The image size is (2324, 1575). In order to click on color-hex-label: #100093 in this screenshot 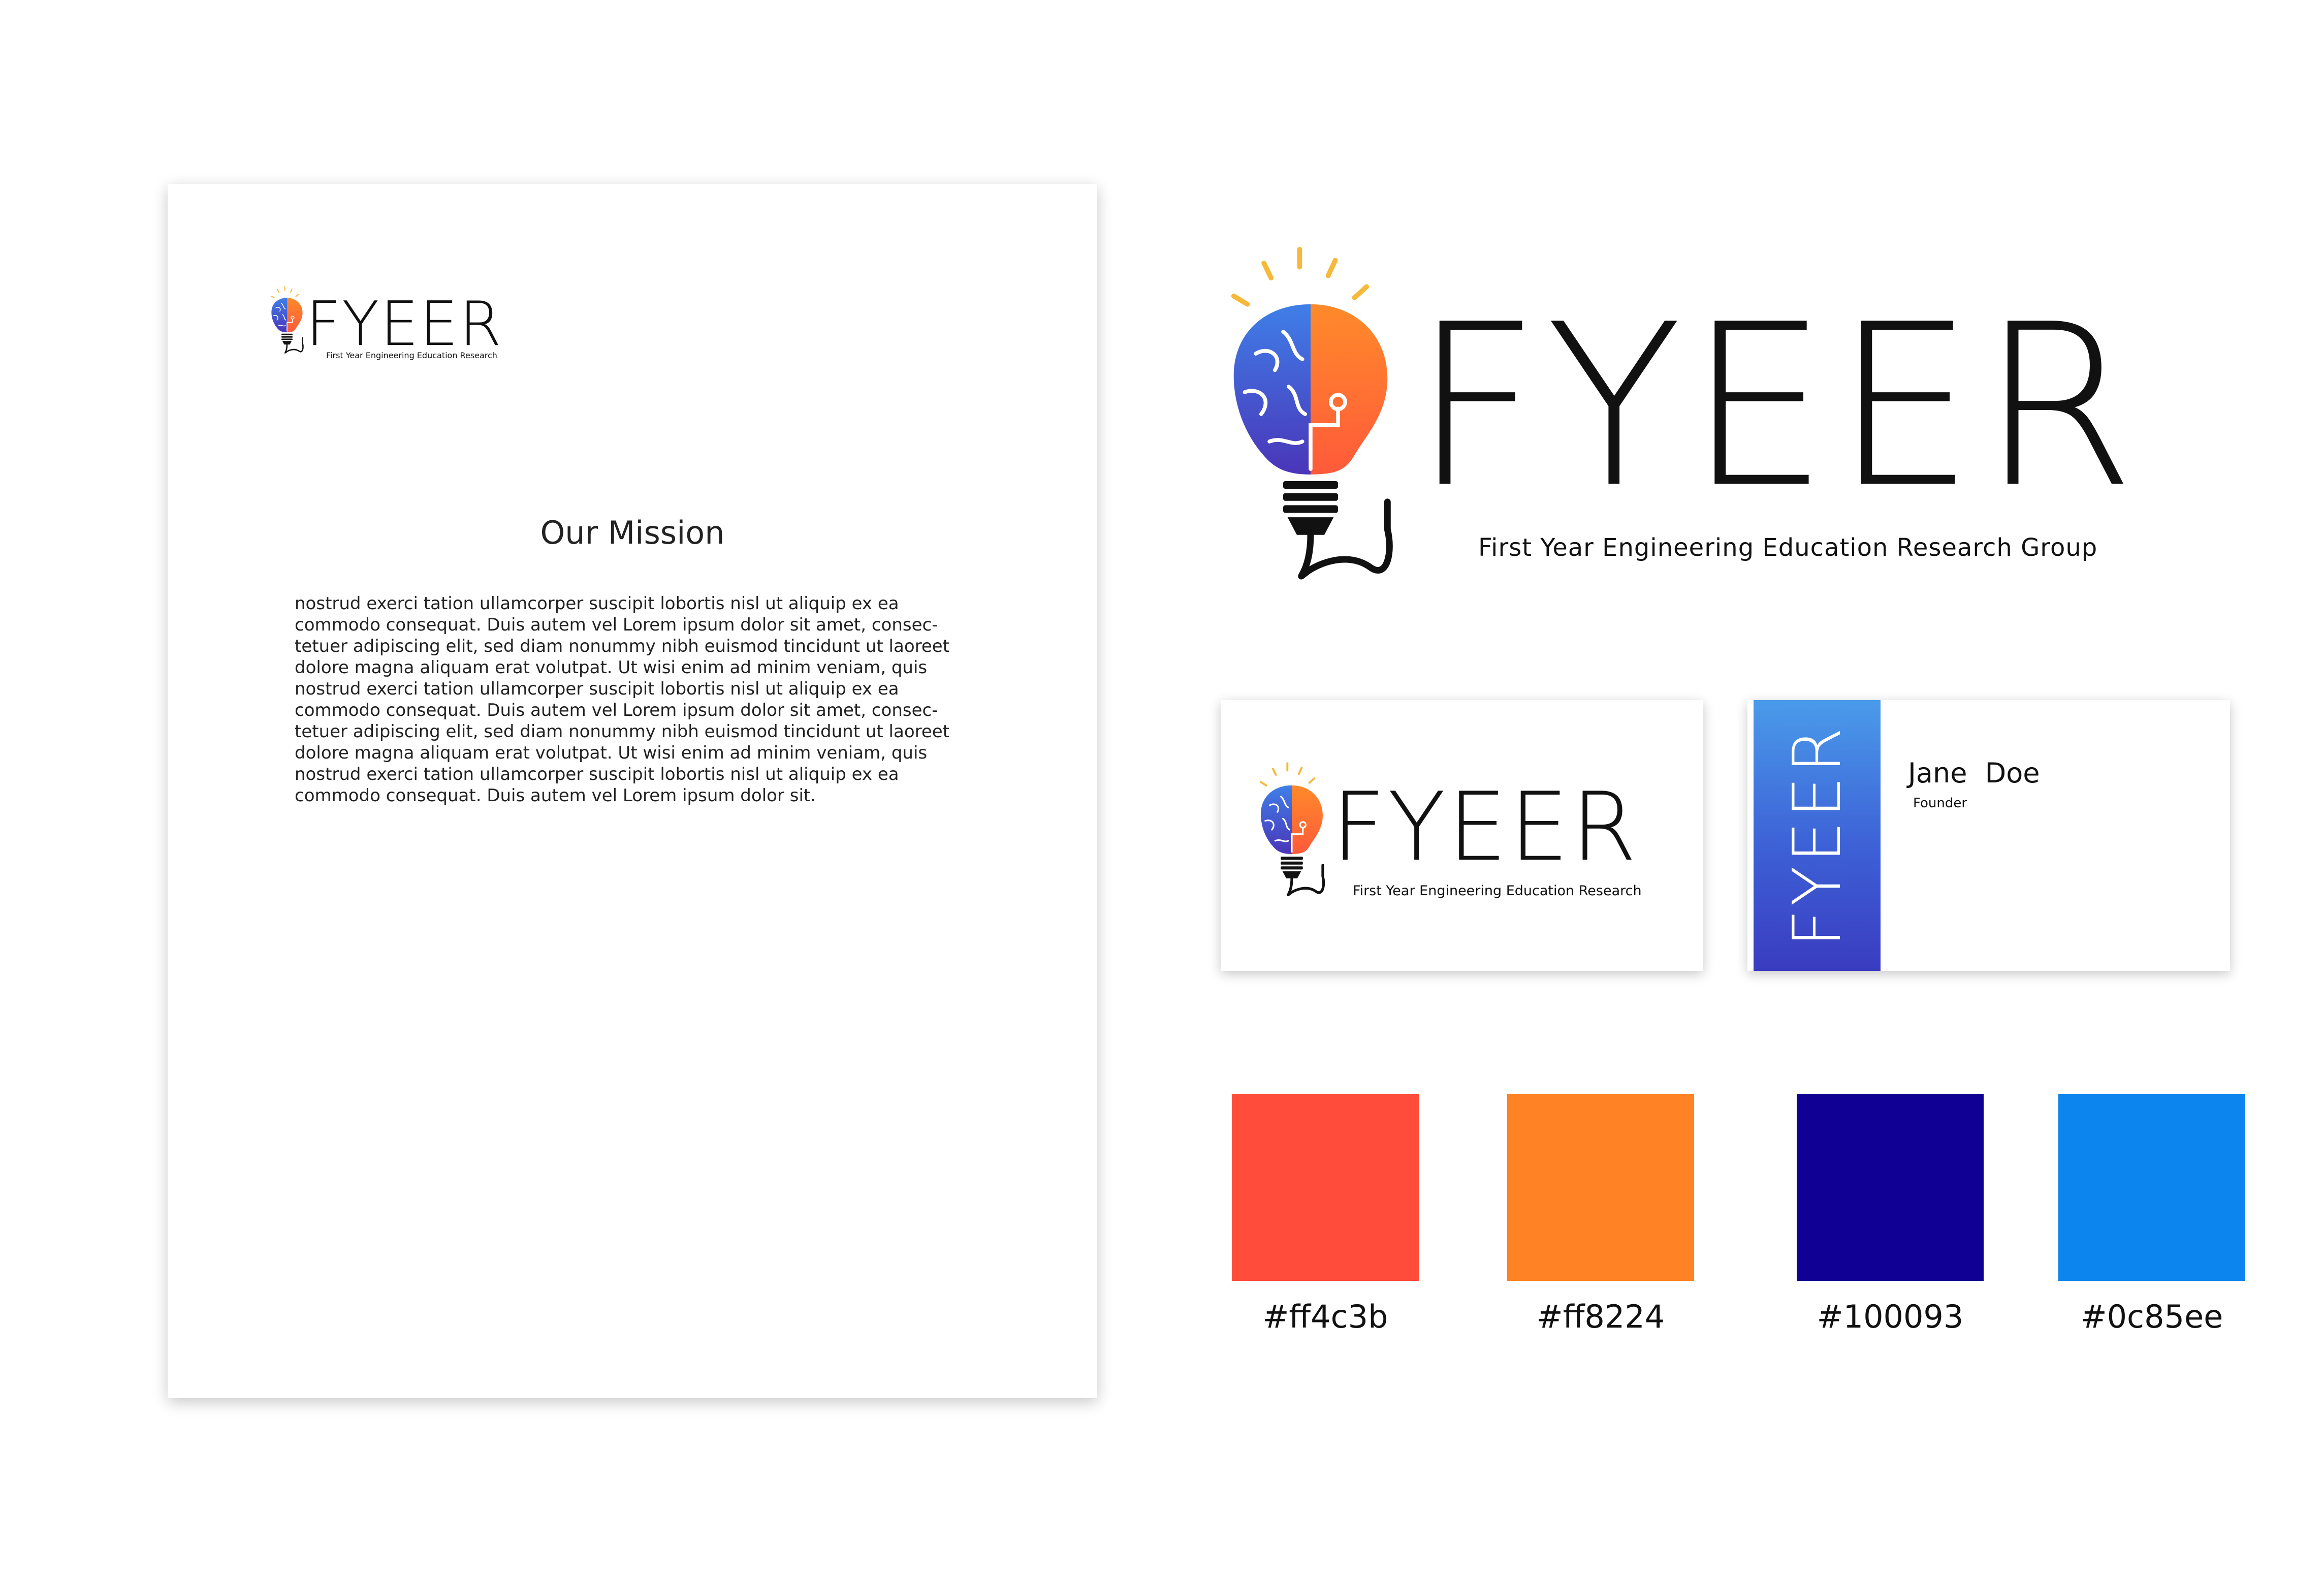, I will do `click(1890, 1316)`.